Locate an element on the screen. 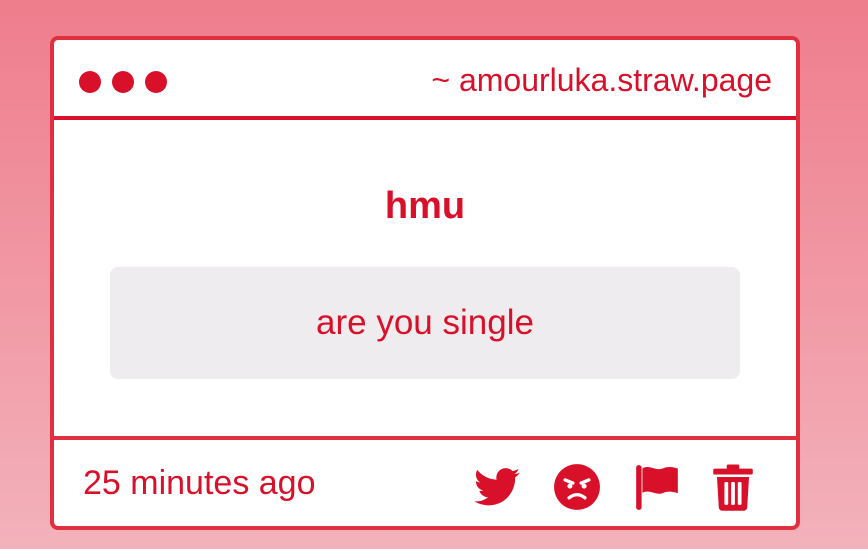  angry-face-icon is located at coordinates (577, 487).